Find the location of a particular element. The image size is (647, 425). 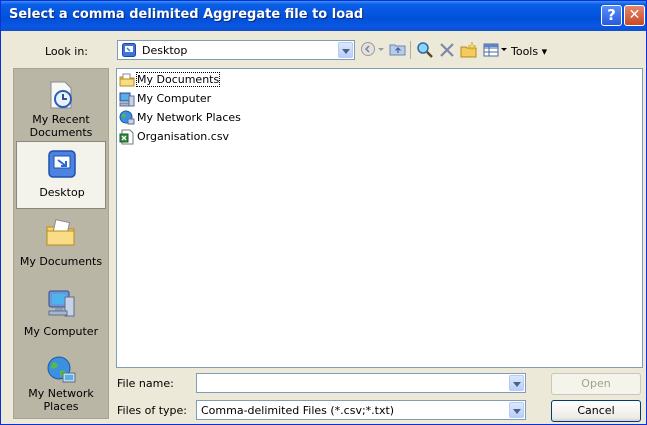

file-name: My Network Places is located at coordinates (189, 117).